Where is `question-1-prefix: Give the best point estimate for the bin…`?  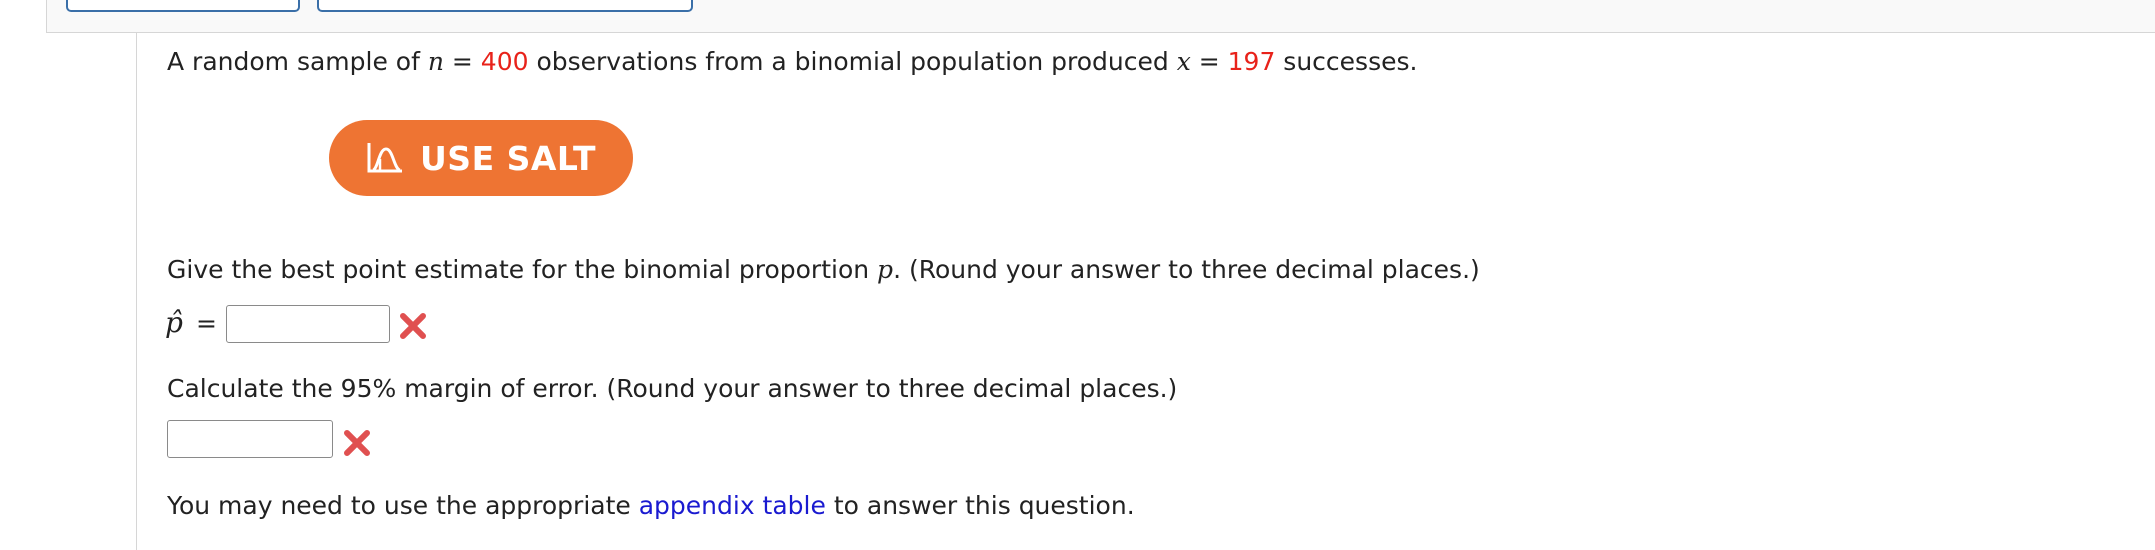
question-1-prefix: Give the best point estimate for the bin… is located at coordinates (522, 269).